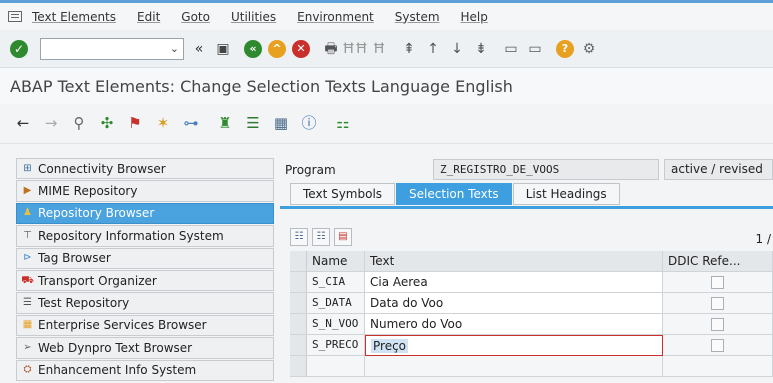 The height and width of the screenshot is (383, 773). Describe the element at coordinates (145, 236) in the screenshot. I see `nav-repository-information-system: ⊤ Repository Information System` at that location.